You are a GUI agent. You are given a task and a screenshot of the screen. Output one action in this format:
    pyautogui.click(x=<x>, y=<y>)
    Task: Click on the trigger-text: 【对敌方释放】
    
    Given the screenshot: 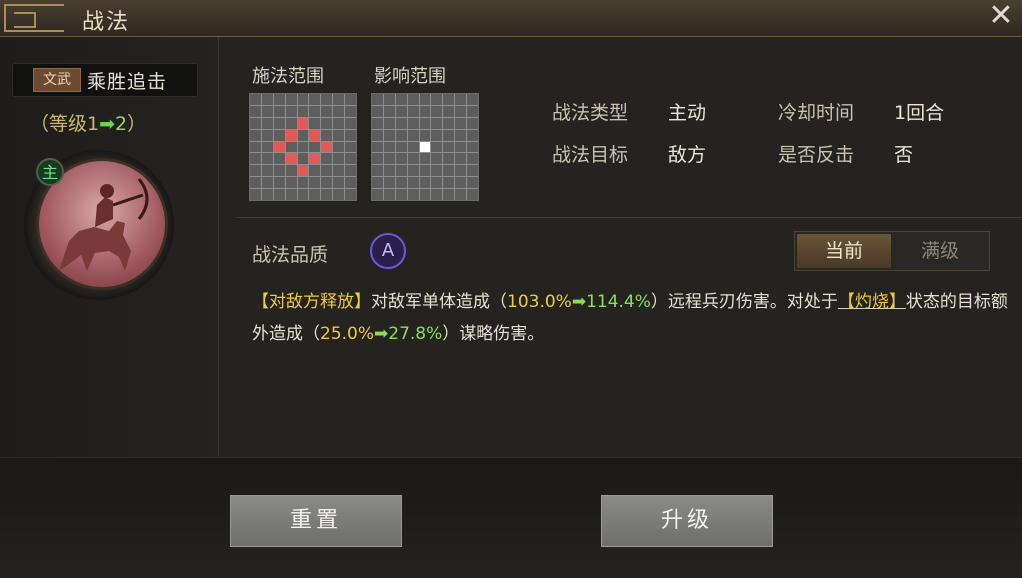 What is the action you would take?
    pyautogui.click(x=311, y=302)
    